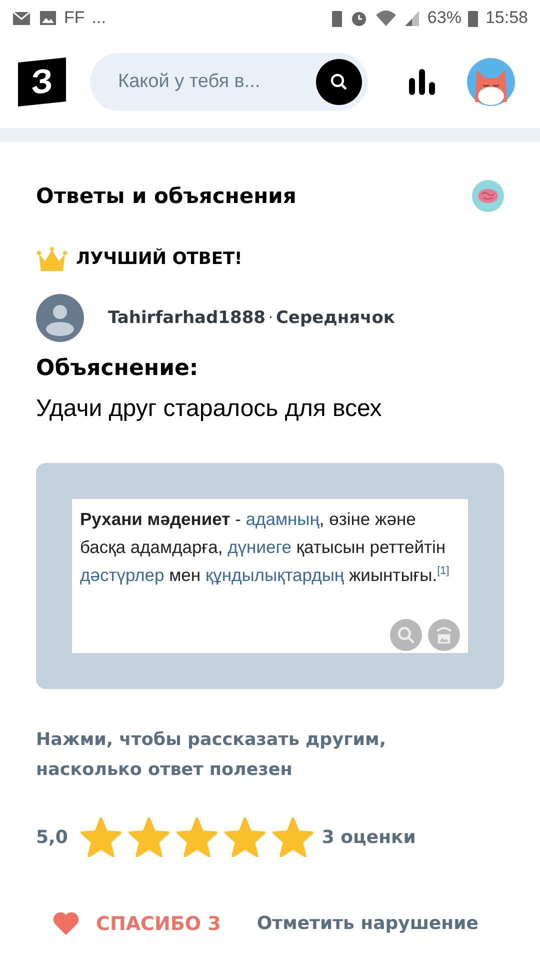 Image resolution: width=540 pixels, height=960 pixels. I want to click on section-title: Ответы и объяснения, so click(166, 196).